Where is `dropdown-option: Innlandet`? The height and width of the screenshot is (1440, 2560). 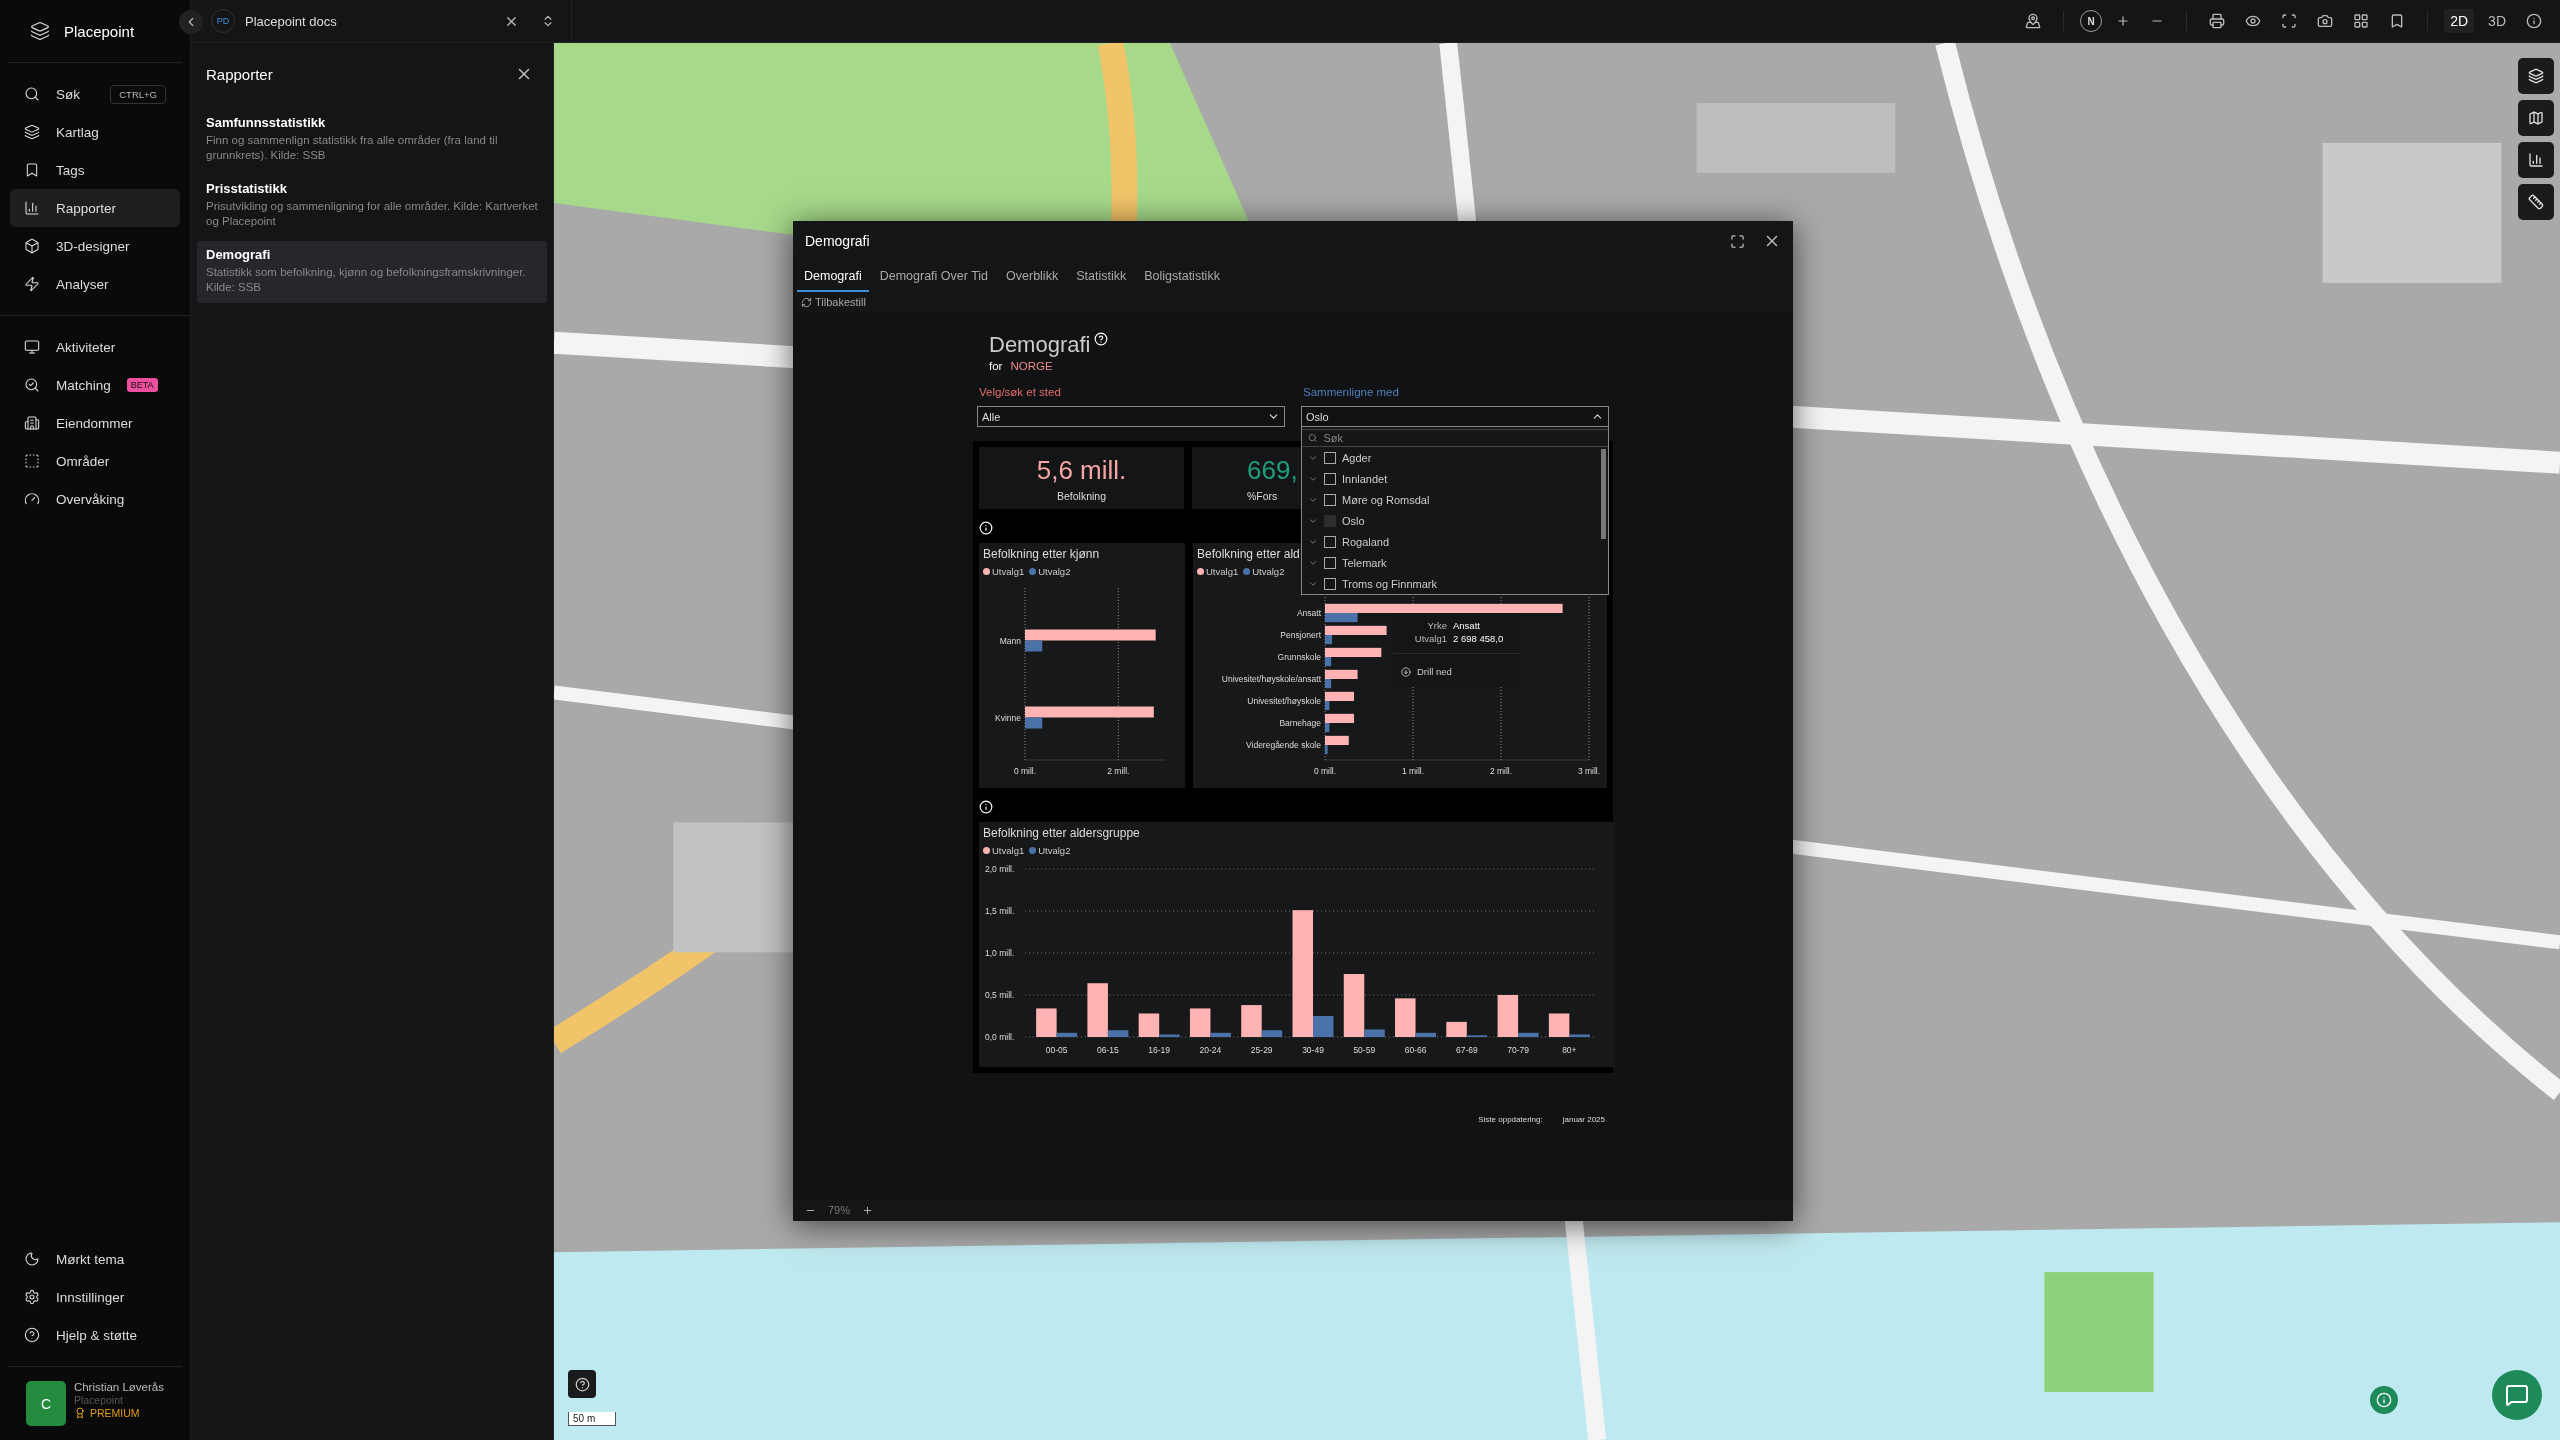 dropdown-option: Innlandet is located at coordinates (1451, 478).